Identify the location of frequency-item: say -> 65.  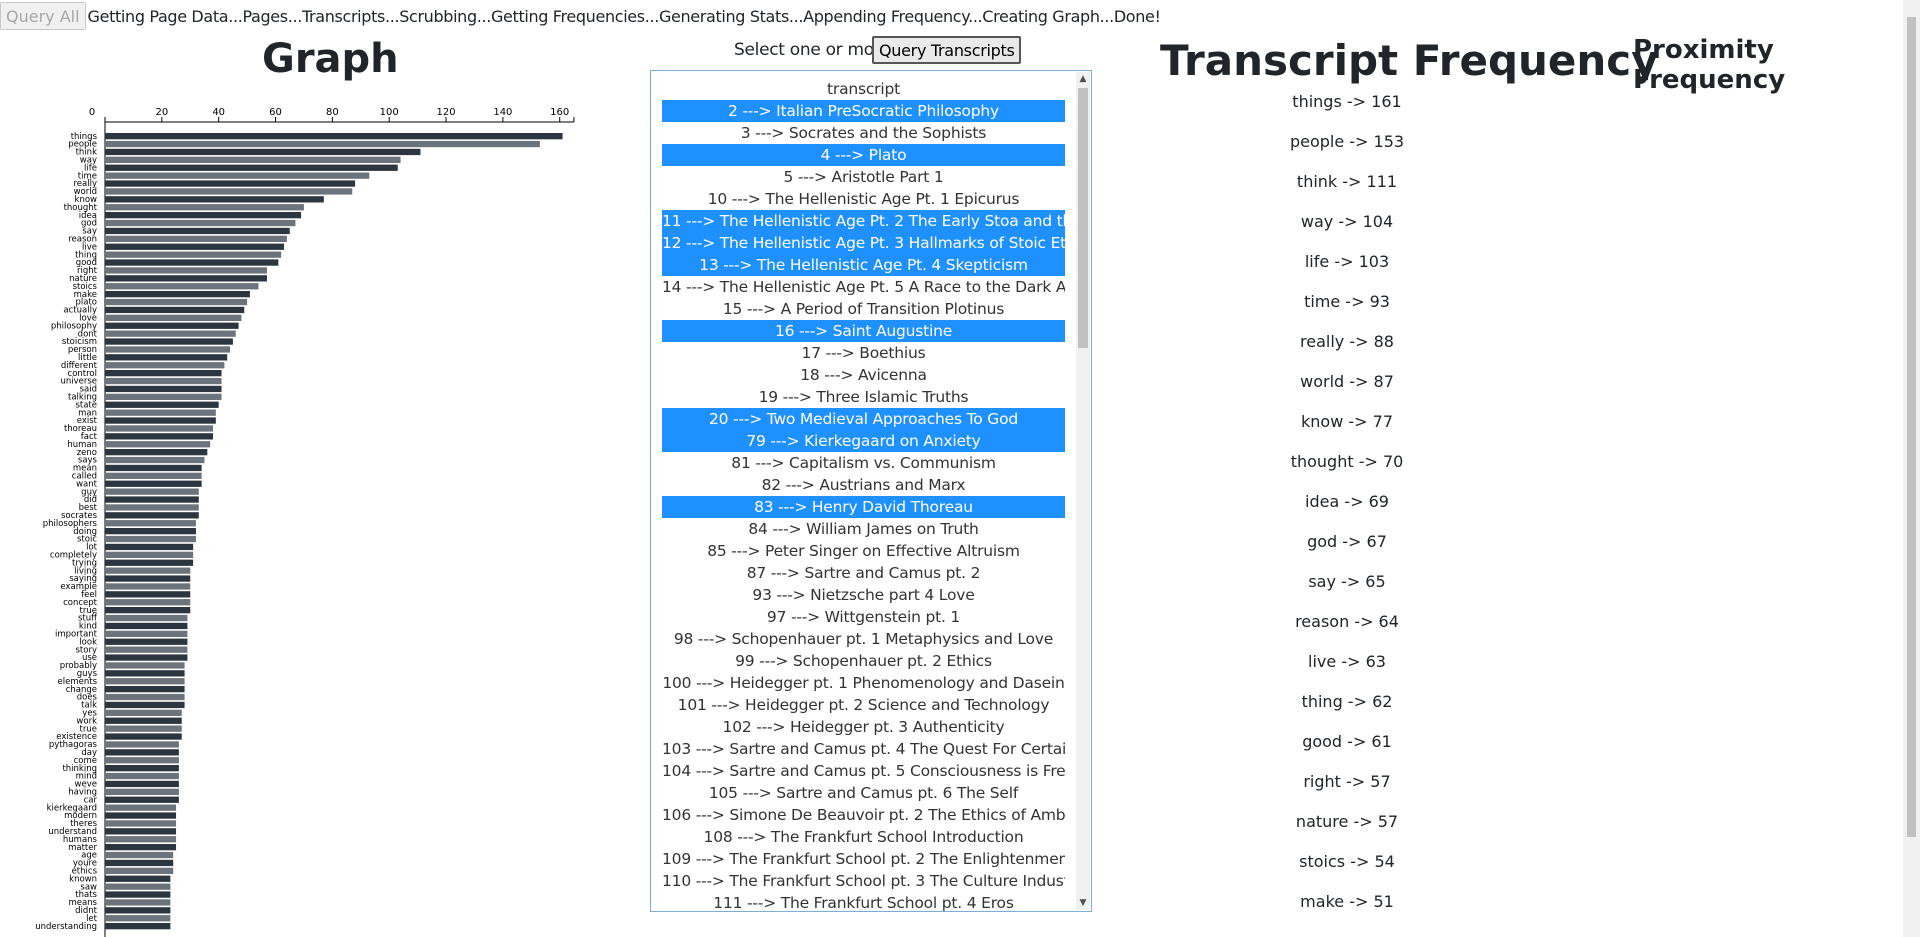
(1347, 581).